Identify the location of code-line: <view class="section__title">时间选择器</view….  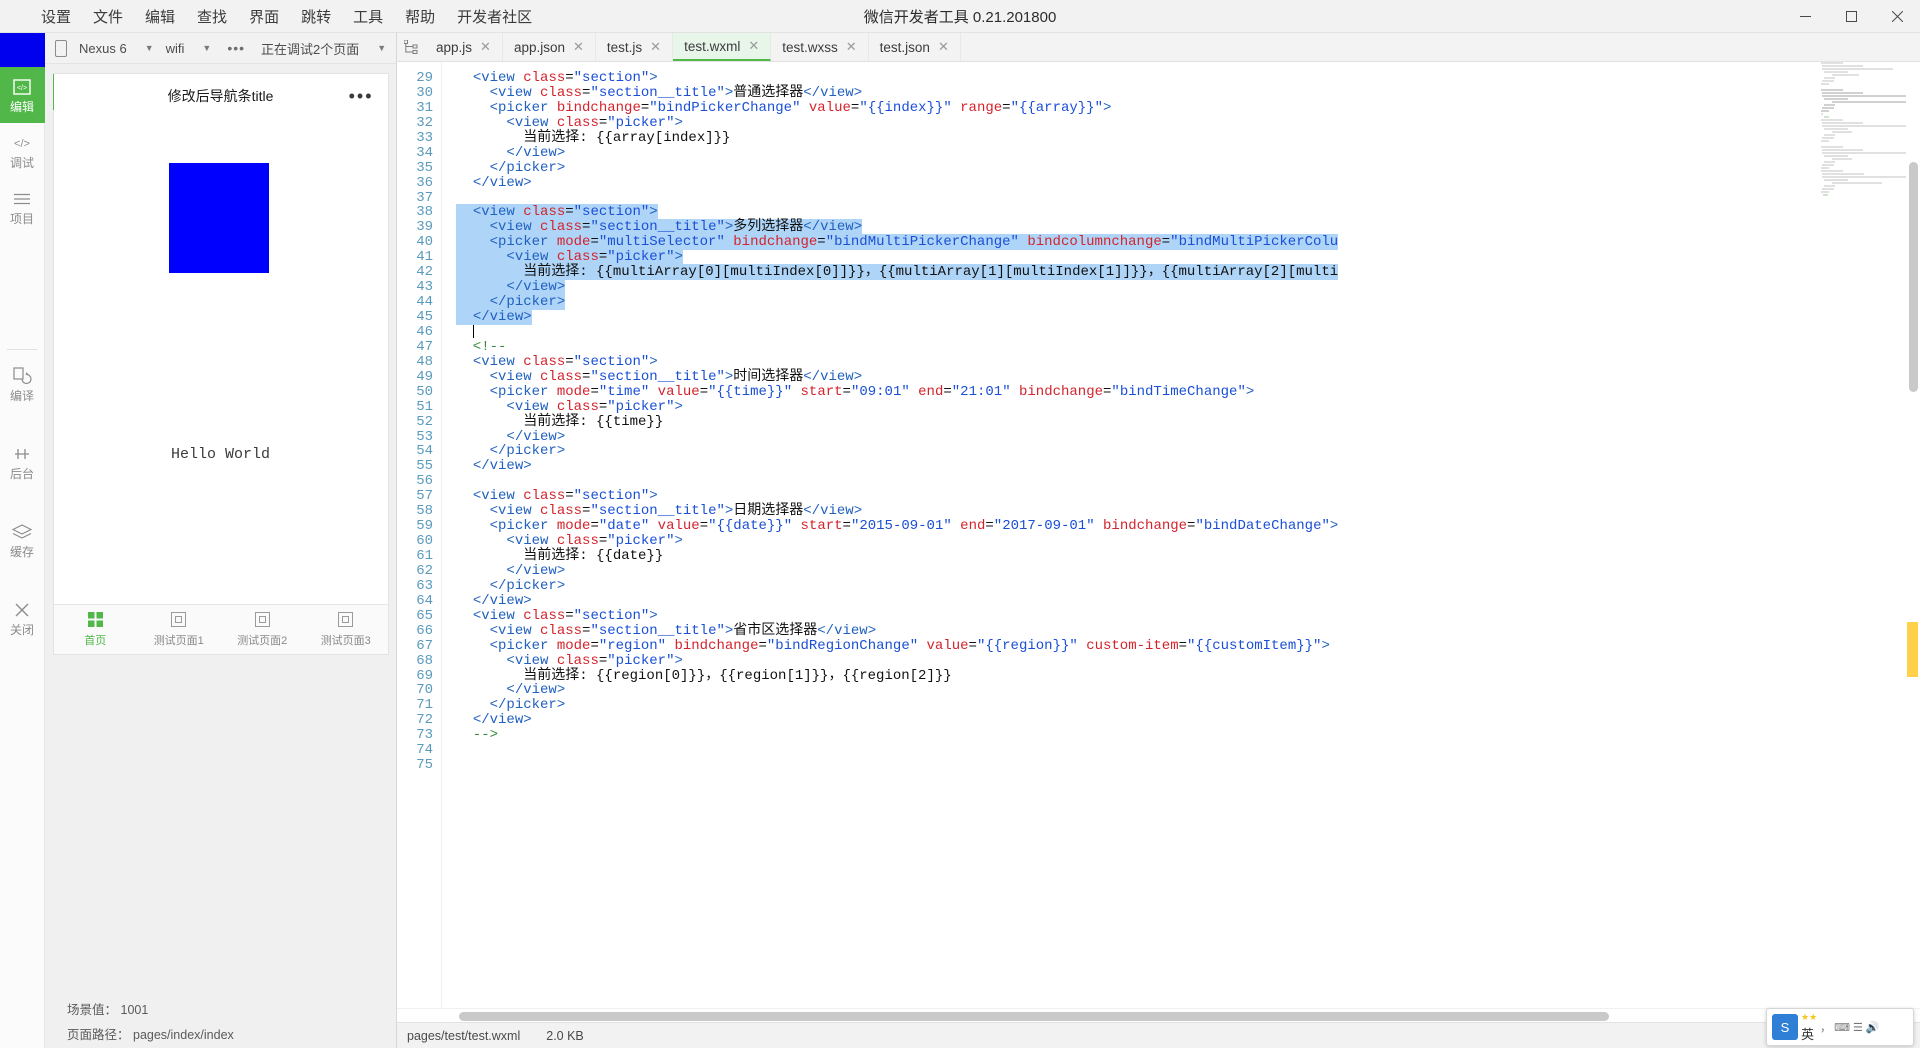
(1188, 377).